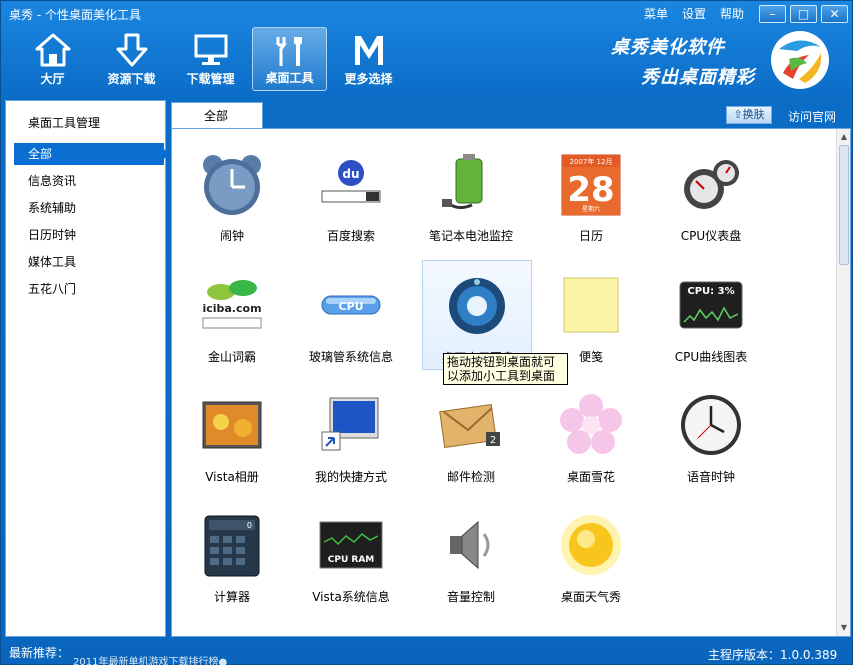  What do you see at coordinates (656, 13) in the screenshot?
I see `menu-button: 菜单` at bounding box center [656, 13].